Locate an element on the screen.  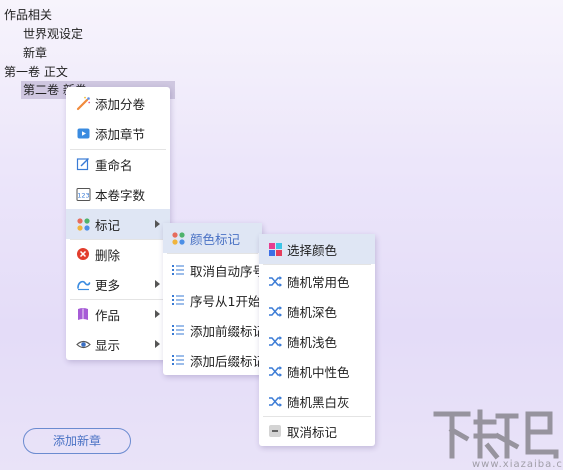
menu-item-more: 更多 is located at coordinates (118, 284).